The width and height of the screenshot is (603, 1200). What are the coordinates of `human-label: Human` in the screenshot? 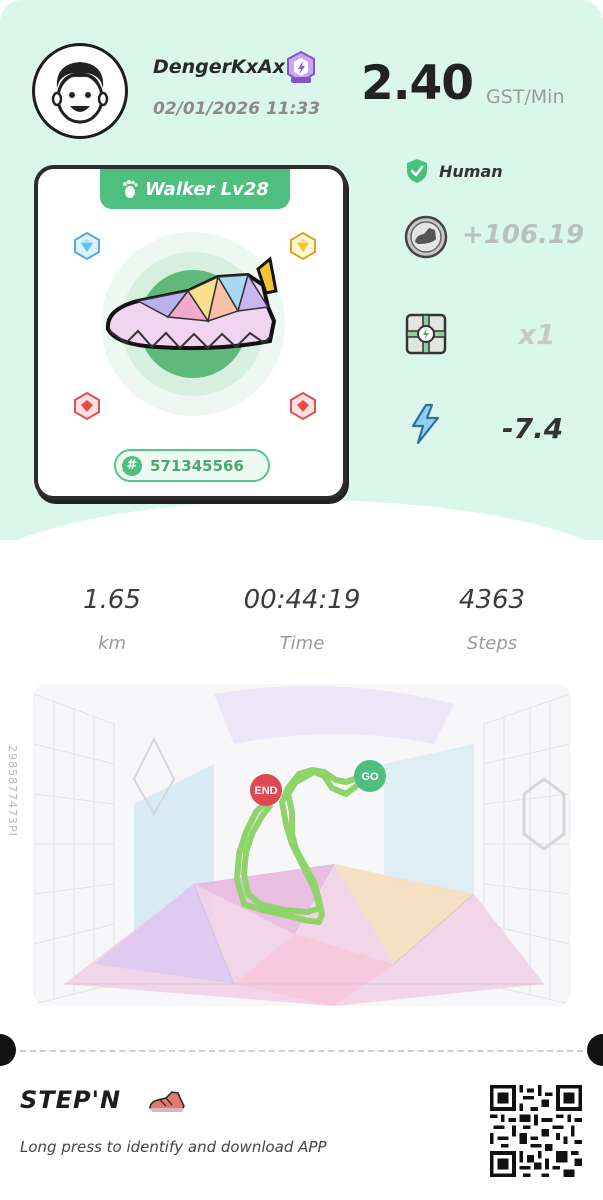 It's located at (471, 171).